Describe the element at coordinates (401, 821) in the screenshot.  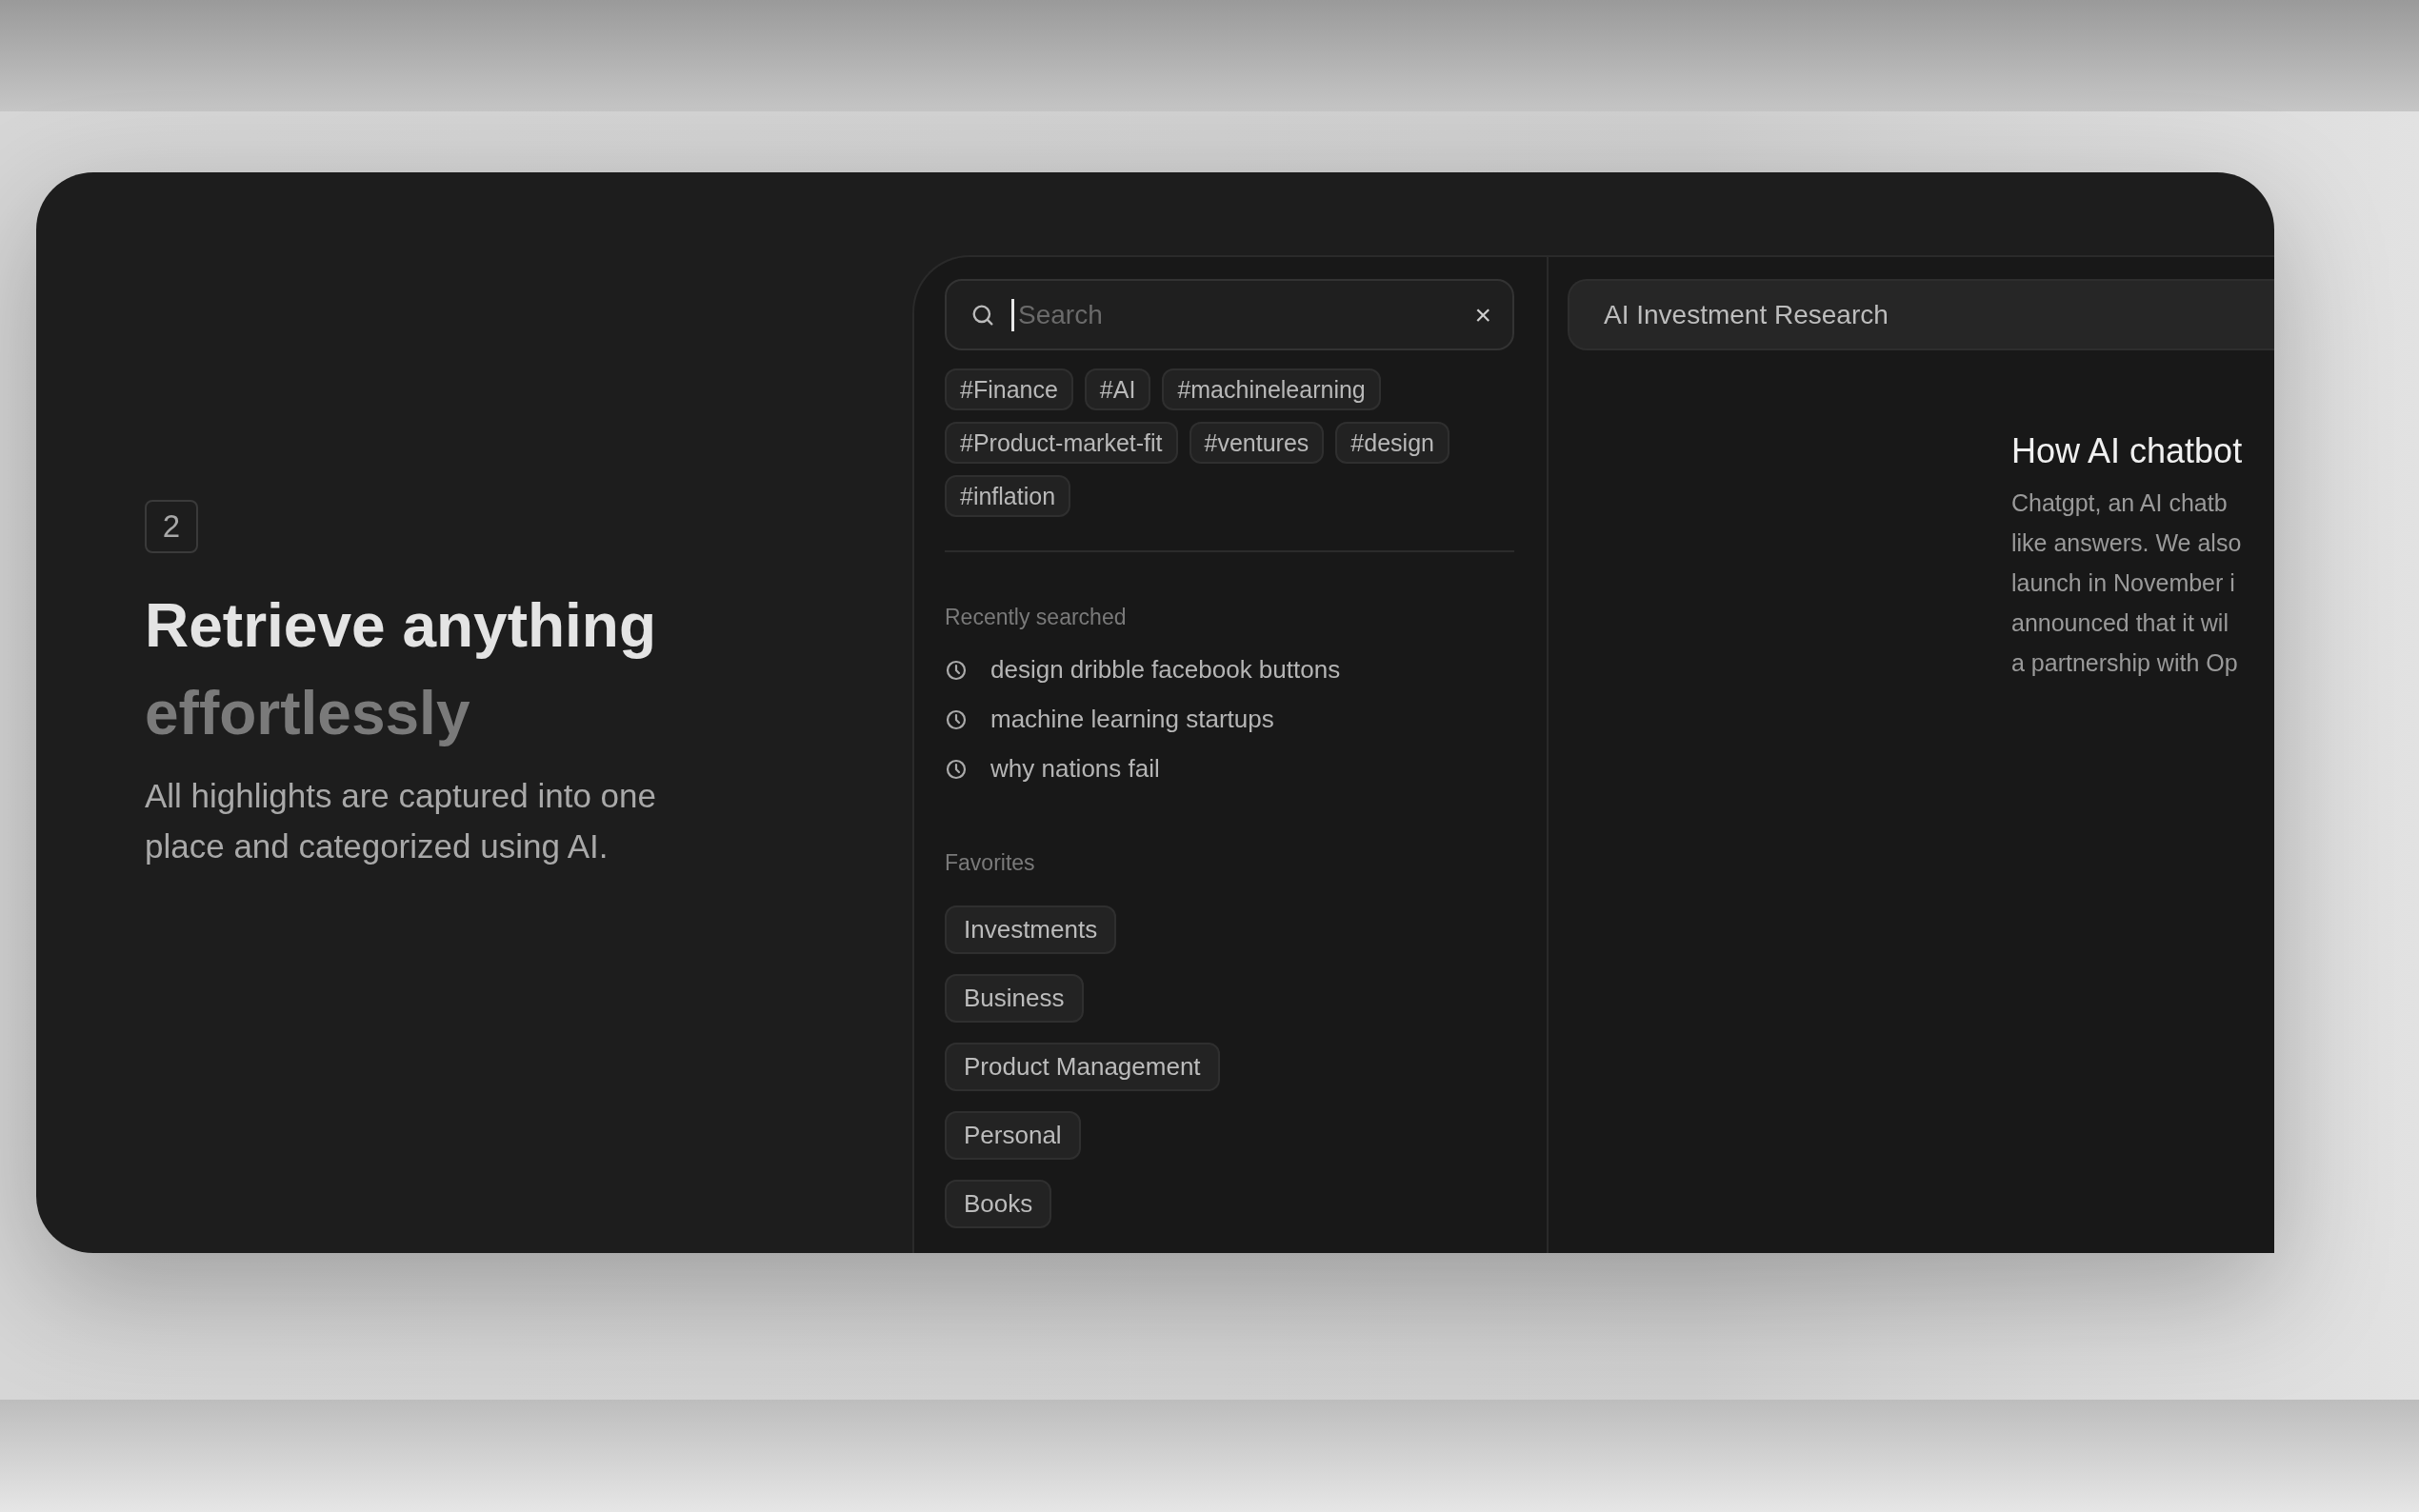
I see `description: All highlights are captured into one place and categorized using AI.` at that location.